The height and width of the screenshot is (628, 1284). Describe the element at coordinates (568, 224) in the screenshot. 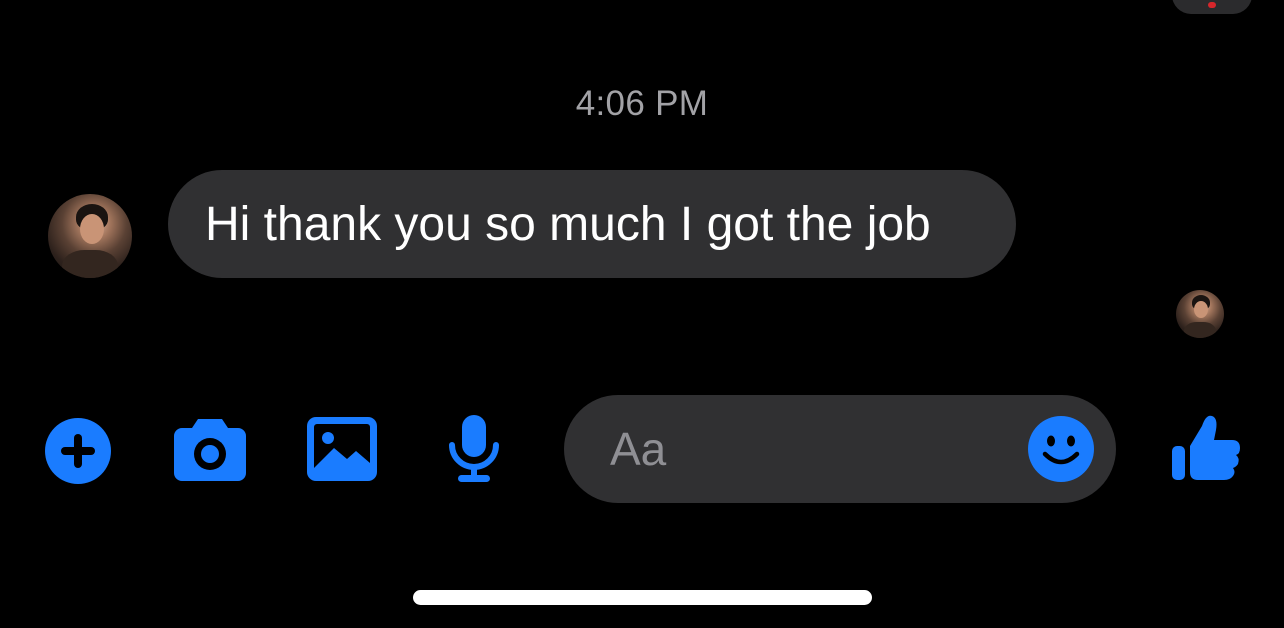

I see `message-text: Hi thank you so much I got the job` at that location.